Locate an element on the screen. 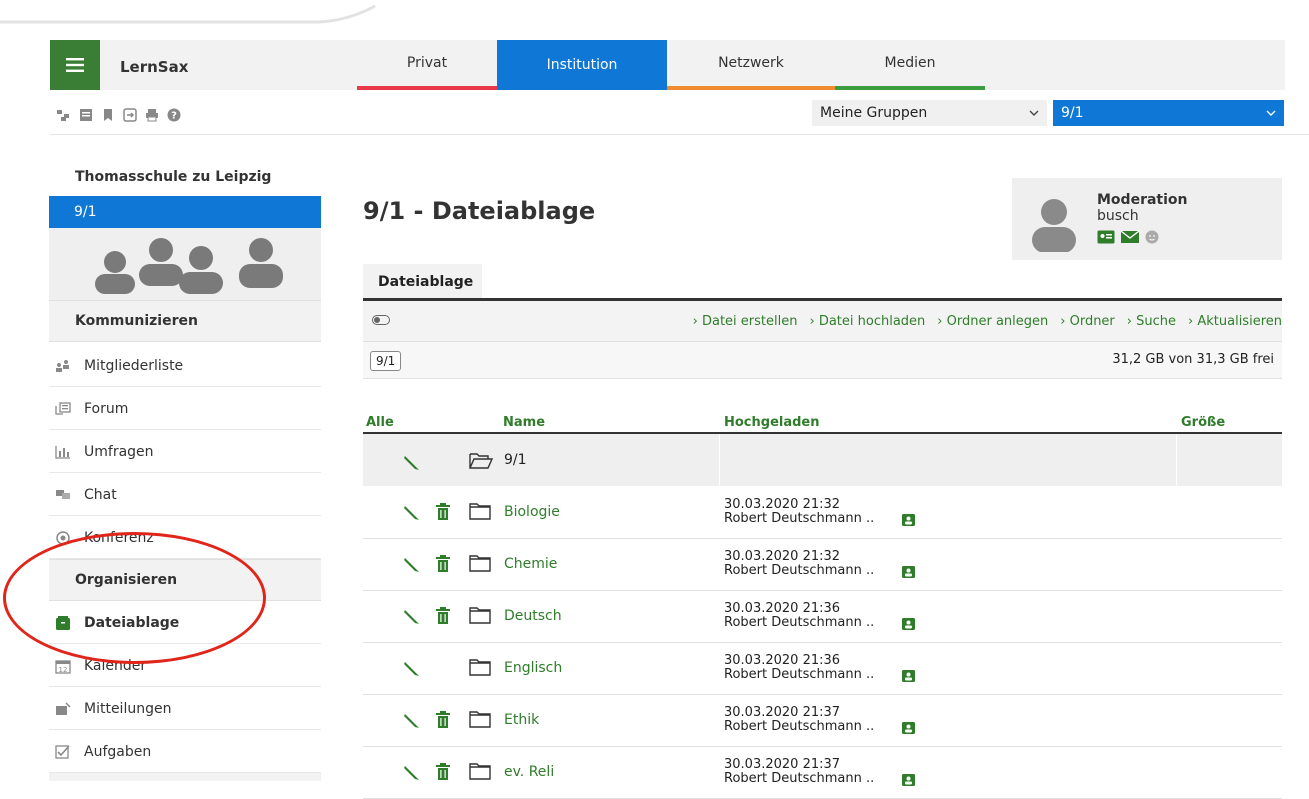  logout-icon is located at coordinates (130, 115).